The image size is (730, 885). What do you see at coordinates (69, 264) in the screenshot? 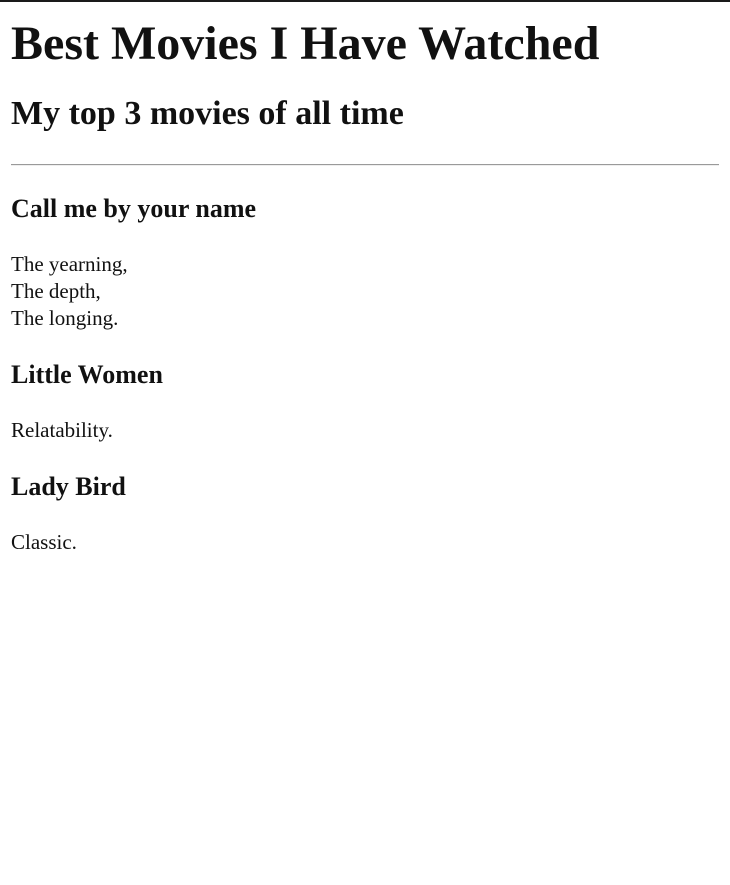
I see `description-line: The yearning,` at bounding box center [69, 264].